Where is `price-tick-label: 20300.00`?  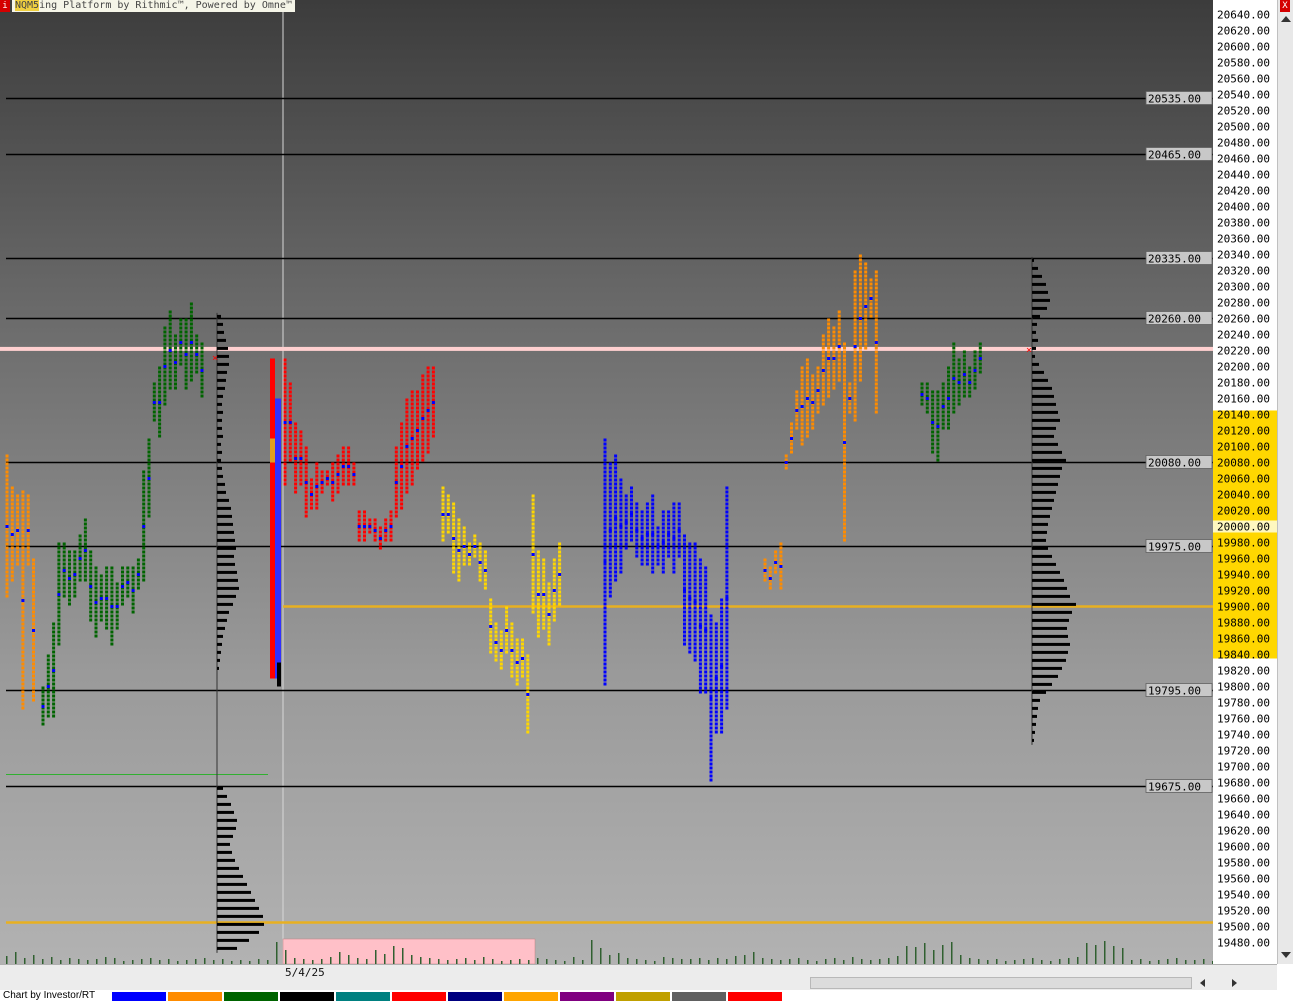
price-tick-label: 20300.00 is located at coordinates (1243, 287).